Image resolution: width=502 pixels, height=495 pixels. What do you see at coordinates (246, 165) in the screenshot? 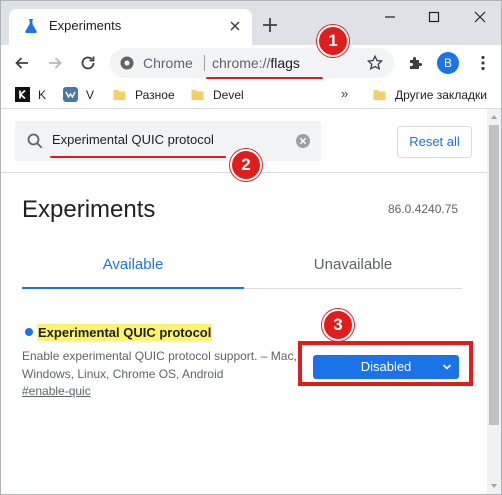
I see `step-2-badge: 2` at bounding box center [246, 165].